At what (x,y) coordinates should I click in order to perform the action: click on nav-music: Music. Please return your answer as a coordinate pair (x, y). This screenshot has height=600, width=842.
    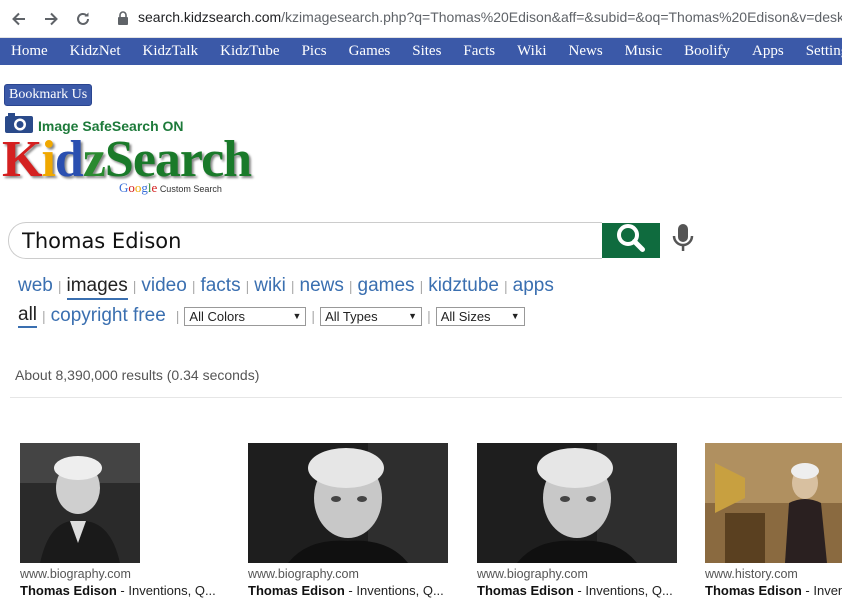
    Looking at the image, I should click on (644, 51).